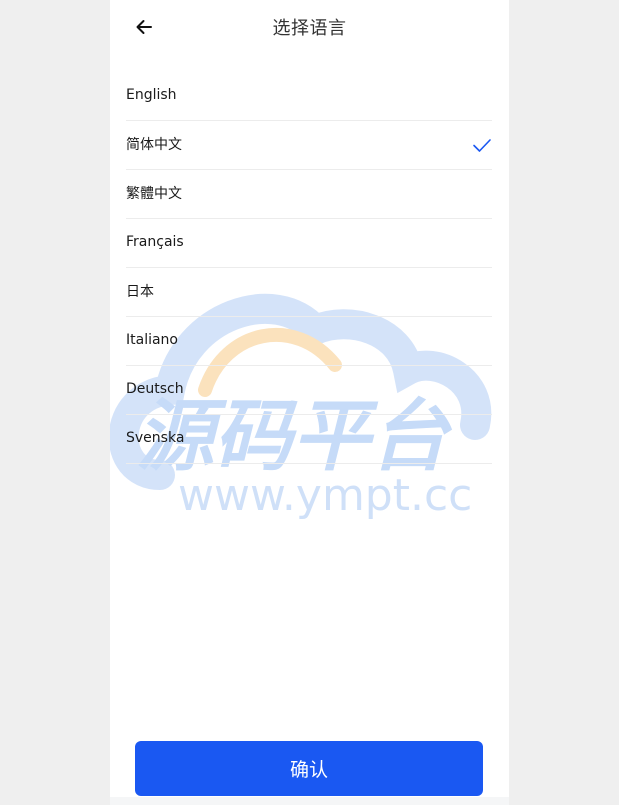 The image size is (619, 805). I want to click on header: 选择语言, so click(309, 28).